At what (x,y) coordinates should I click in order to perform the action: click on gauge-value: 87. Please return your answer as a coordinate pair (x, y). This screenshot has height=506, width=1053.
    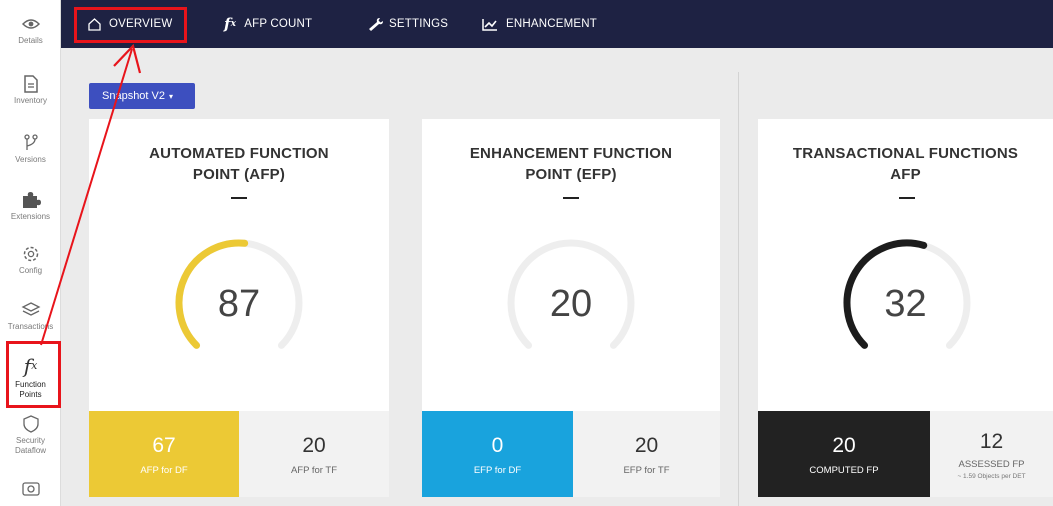
    Looking at the image, I should click on (239, 304).